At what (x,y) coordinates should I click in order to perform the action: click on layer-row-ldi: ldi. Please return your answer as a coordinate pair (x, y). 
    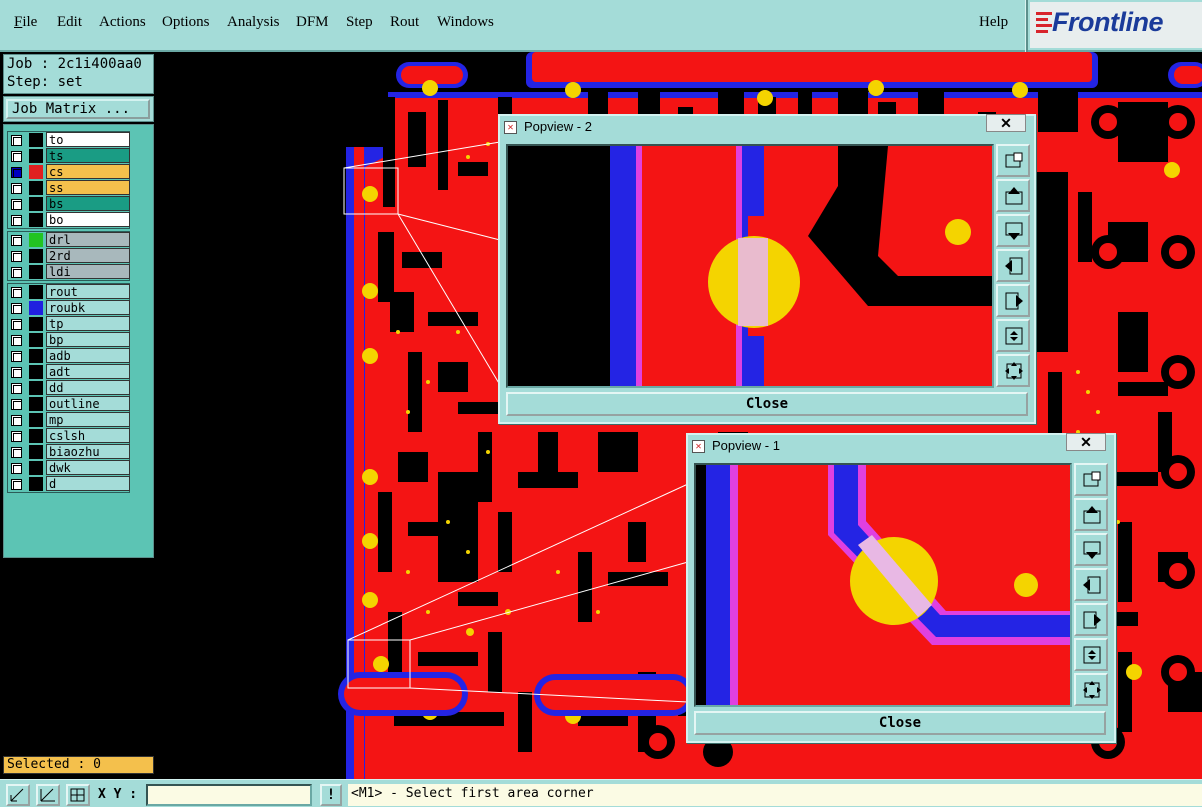
    Looking at the image, I should click on (69, 272).